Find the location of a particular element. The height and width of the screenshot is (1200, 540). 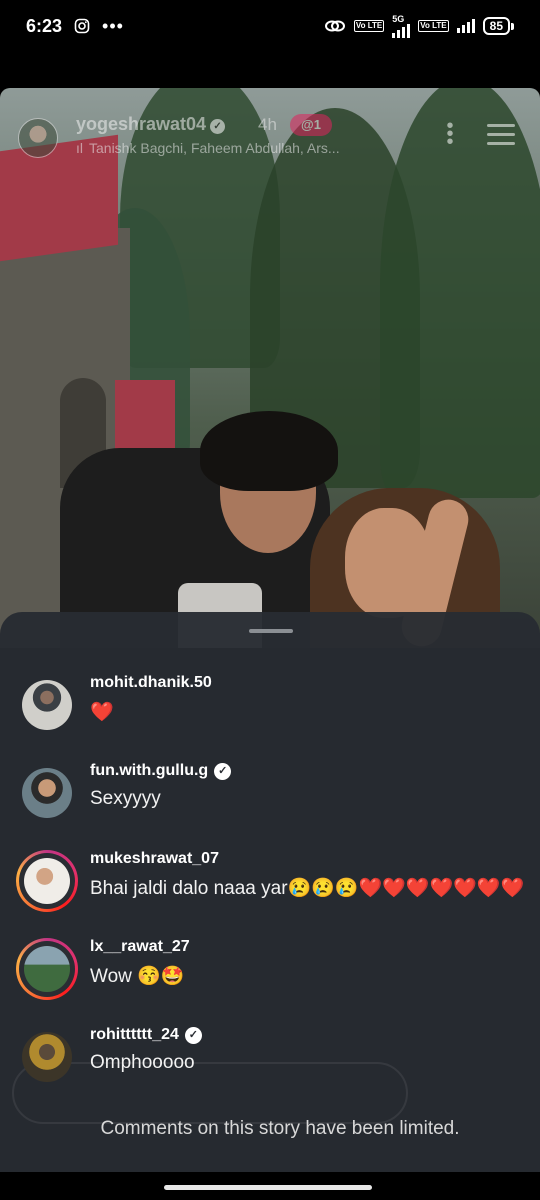

story-avatar is located at coordinates (38, 138).